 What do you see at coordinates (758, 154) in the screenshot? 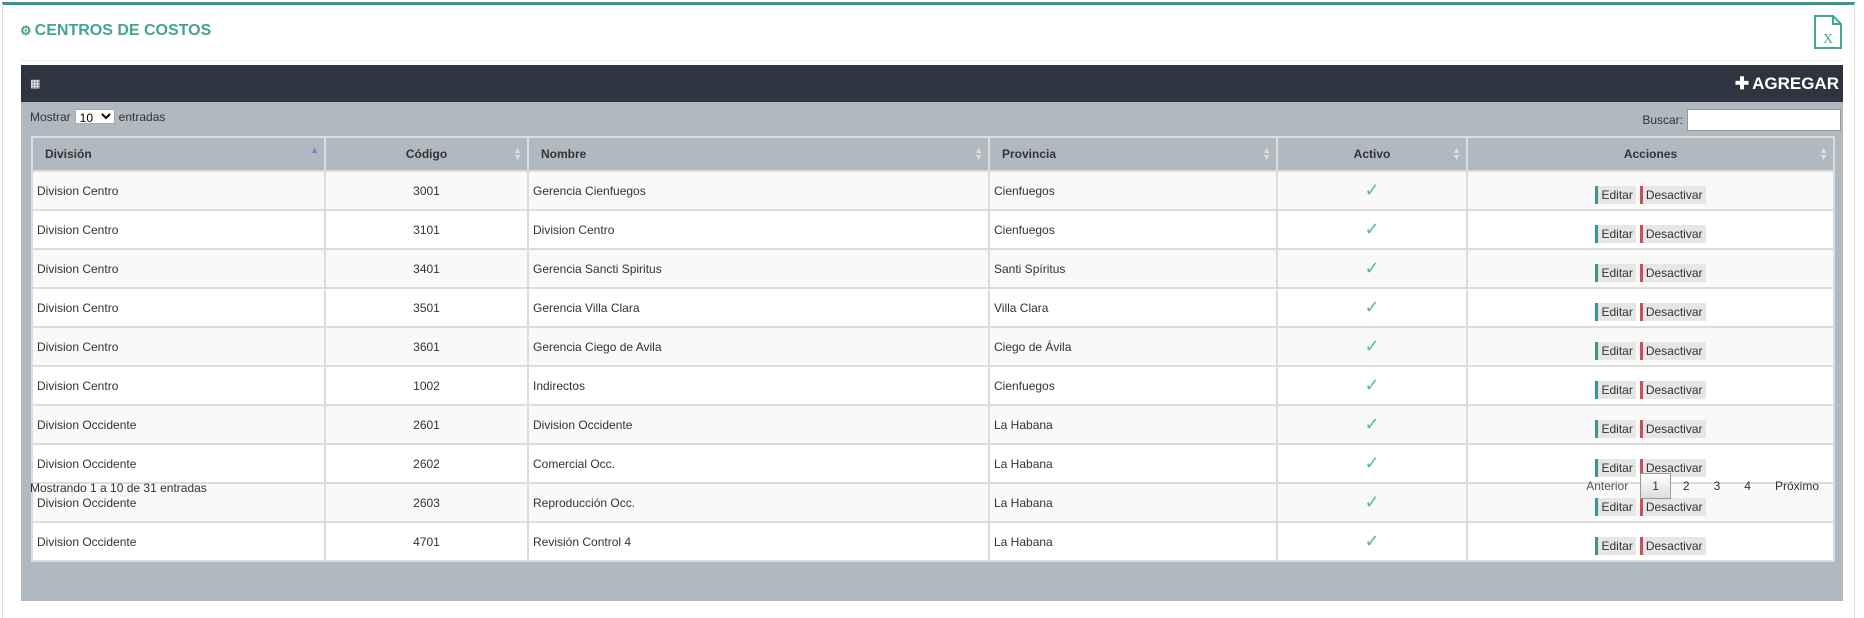
I see `column-header-nombre: Nombre ▲ ▼` at bounding box center [758, 154].